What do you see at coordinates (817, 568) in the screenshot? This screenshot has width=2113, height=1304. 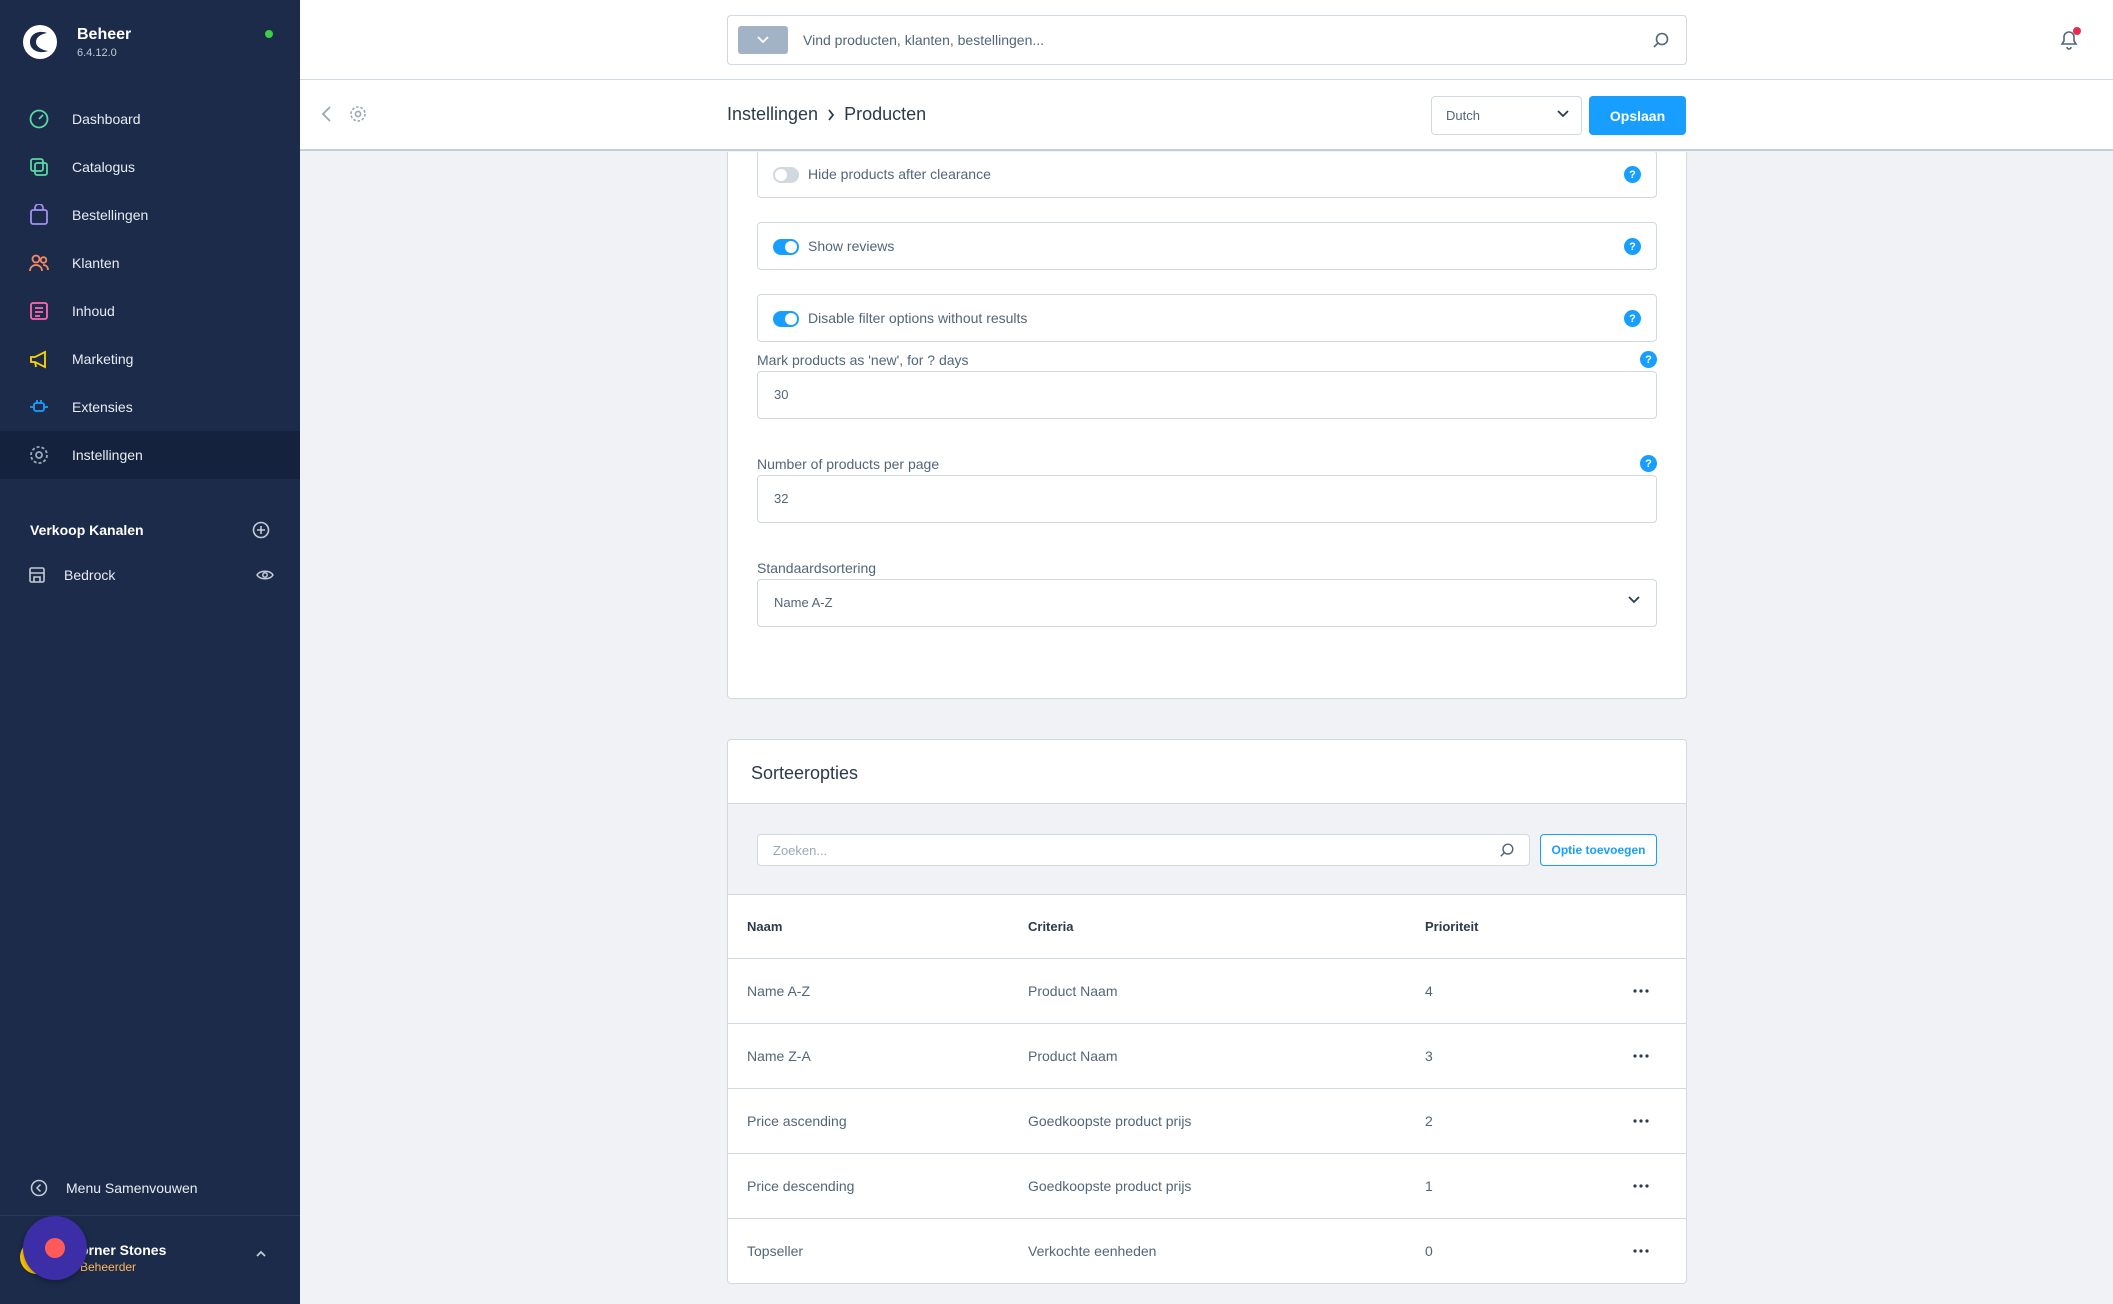 I see `default-sorting-label: Standaardsortering` at bounding box center [817, 568].